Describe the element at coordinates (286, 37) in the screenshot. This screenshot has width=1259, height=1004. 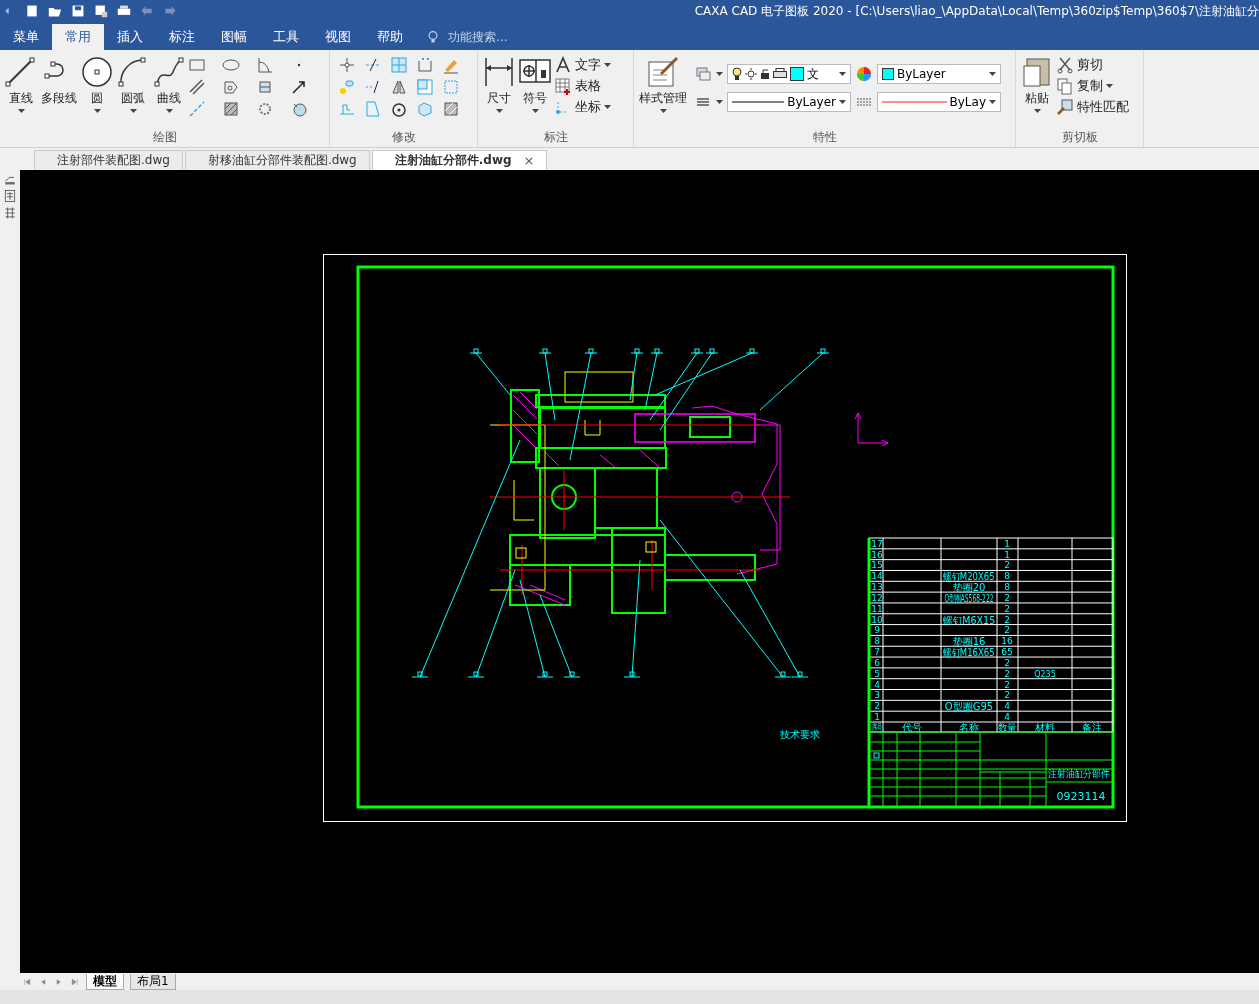
I see `menu-tab: 工具` at that location.